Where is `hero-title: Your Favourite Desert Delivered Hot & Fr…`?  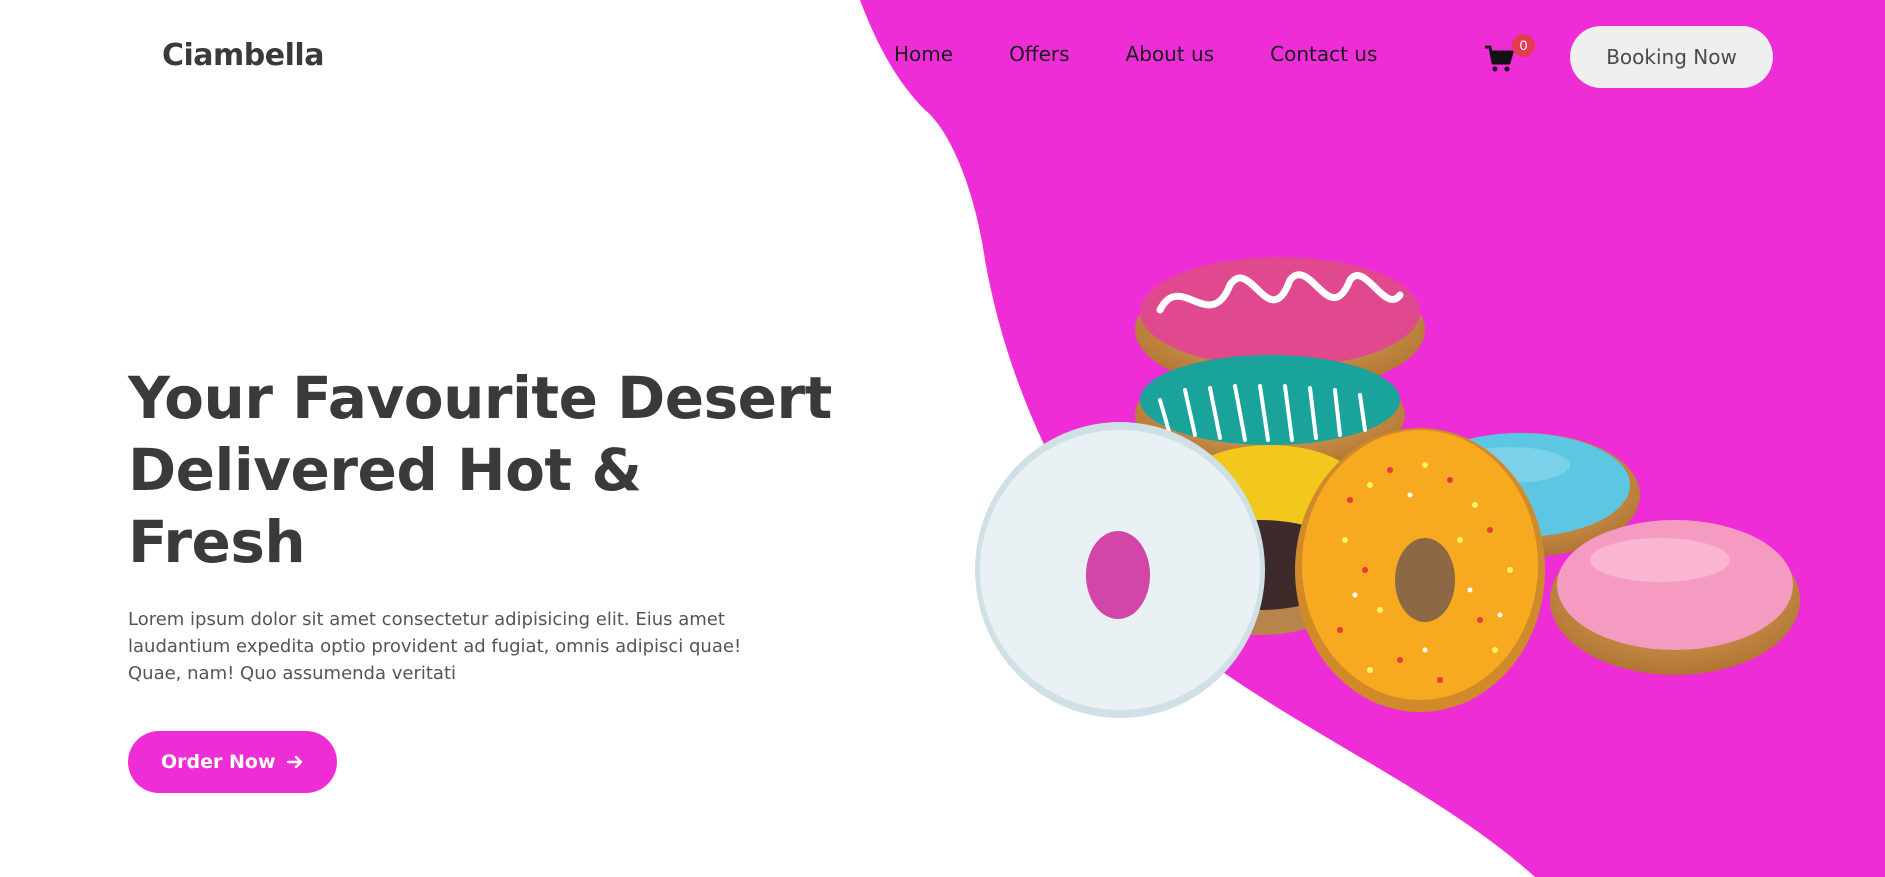 hero-title: Your Favourite Desert Delivered Hot & Fr… is located at coordinates (480, 470).